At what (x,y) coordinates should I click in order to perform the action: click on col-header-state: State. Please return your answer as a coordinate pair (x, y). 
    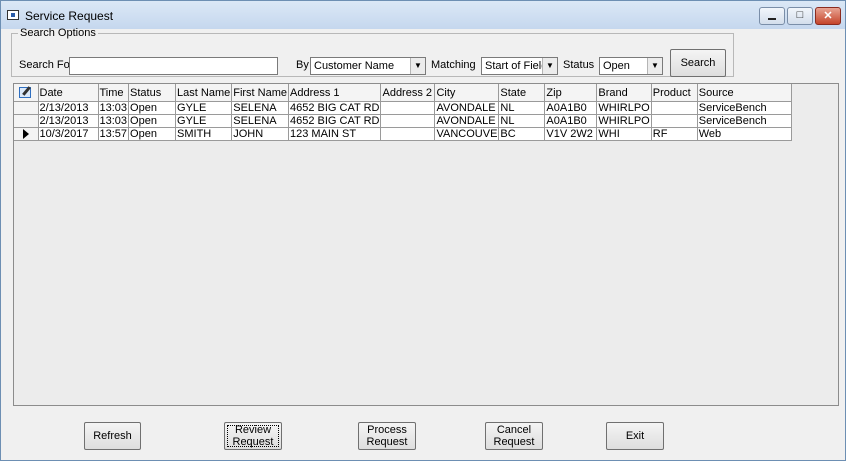
    Looking at the image, I should click on (522, 93).